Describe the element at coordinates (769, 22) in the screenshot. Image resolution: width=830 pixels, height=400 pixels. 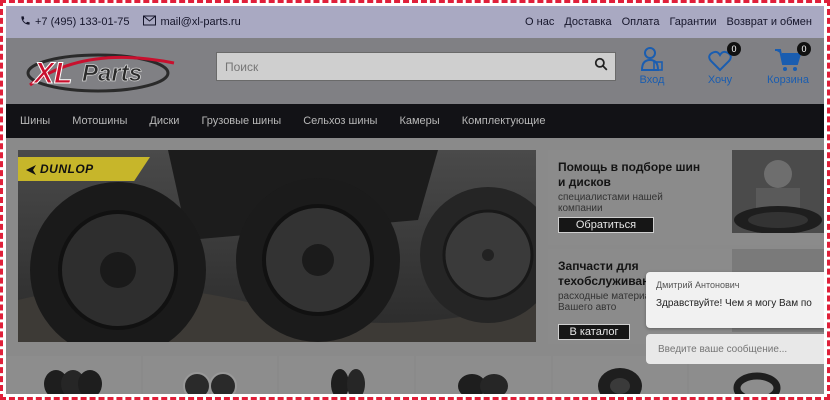
I see `top-link-returns: Возврат и обмен` at that location.